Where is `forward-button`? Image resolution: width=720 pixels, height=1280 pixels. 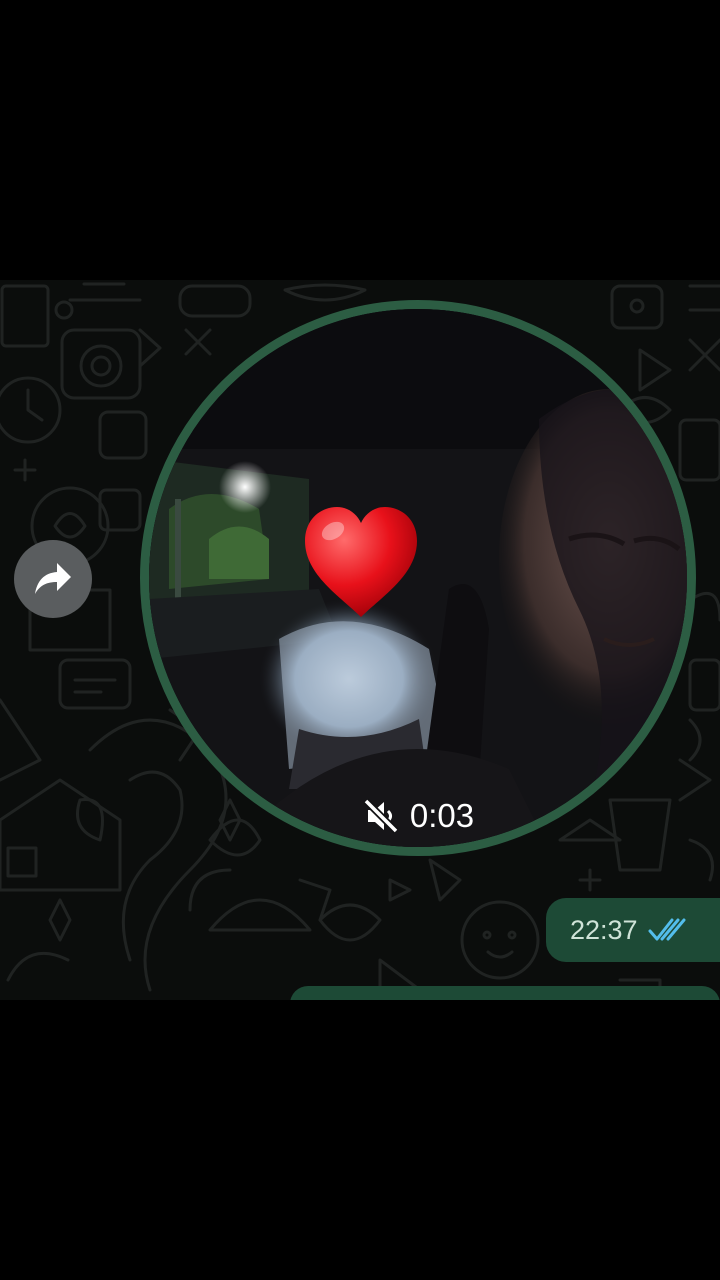
forward-button is located at coordinates (53, 579).